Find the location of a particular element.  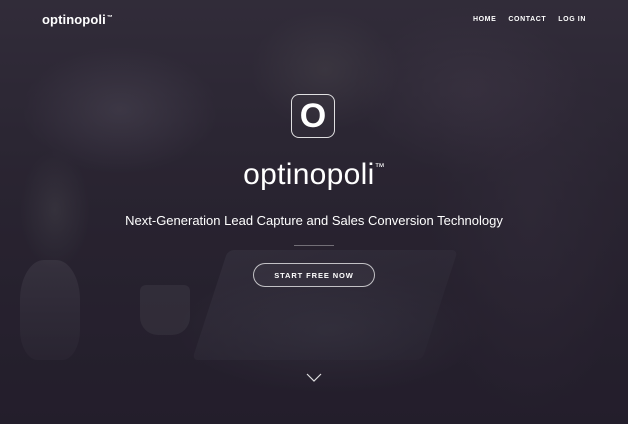

nav-home-link: HOME is located at coordinates (484, 19).